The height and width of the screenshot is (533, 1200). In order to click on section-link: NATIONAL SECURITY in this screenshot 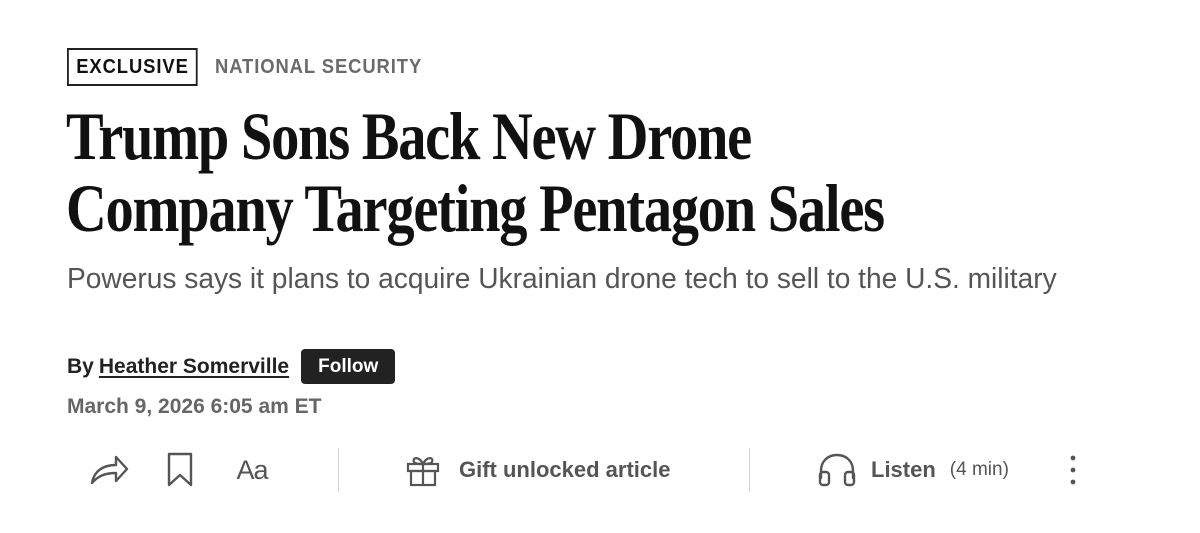, I will do `click(318, 67)`.